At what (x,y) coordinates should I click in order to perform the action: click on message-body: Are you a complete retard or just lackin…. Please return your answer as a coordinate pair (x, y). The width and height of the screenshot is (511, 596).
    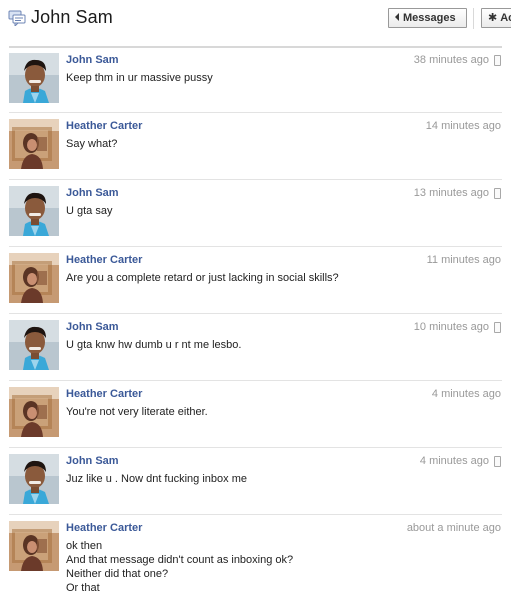
    Looking at the image, I should click on (202, 278).